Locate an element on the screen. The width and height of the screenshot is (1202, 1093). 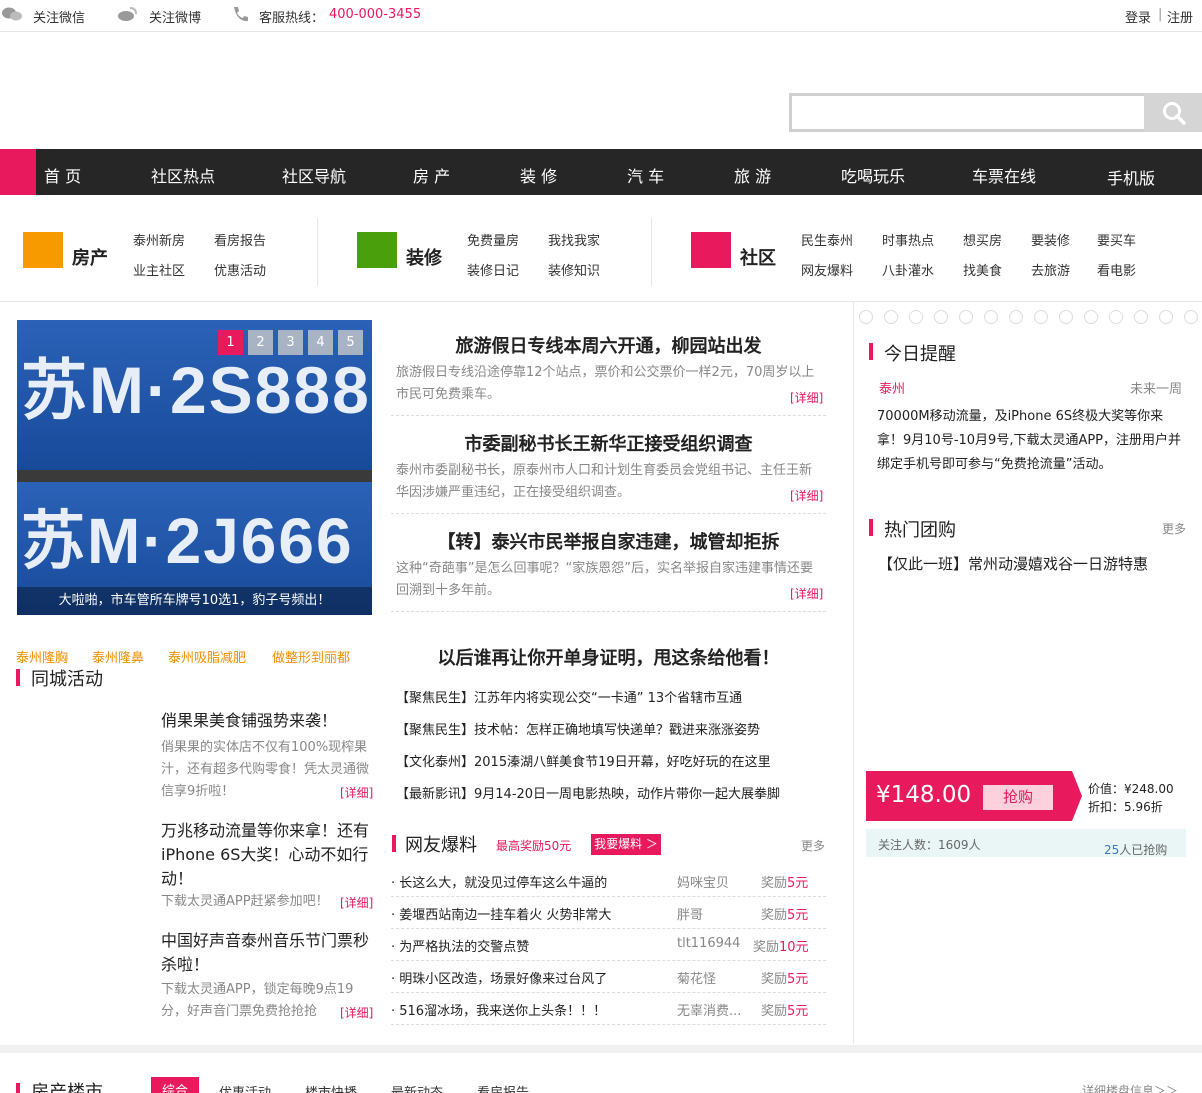
baoliao-more-link: 更多 is located at coordinates (813, 845).